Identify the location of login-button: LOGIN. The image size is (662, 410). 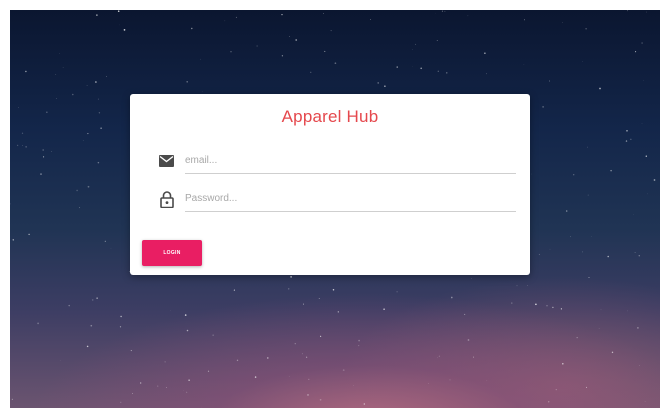
(172, 253).